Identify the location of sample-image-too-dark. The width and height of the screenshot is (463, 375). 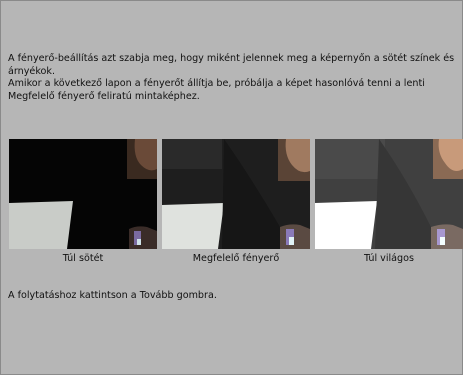
(83, 194).